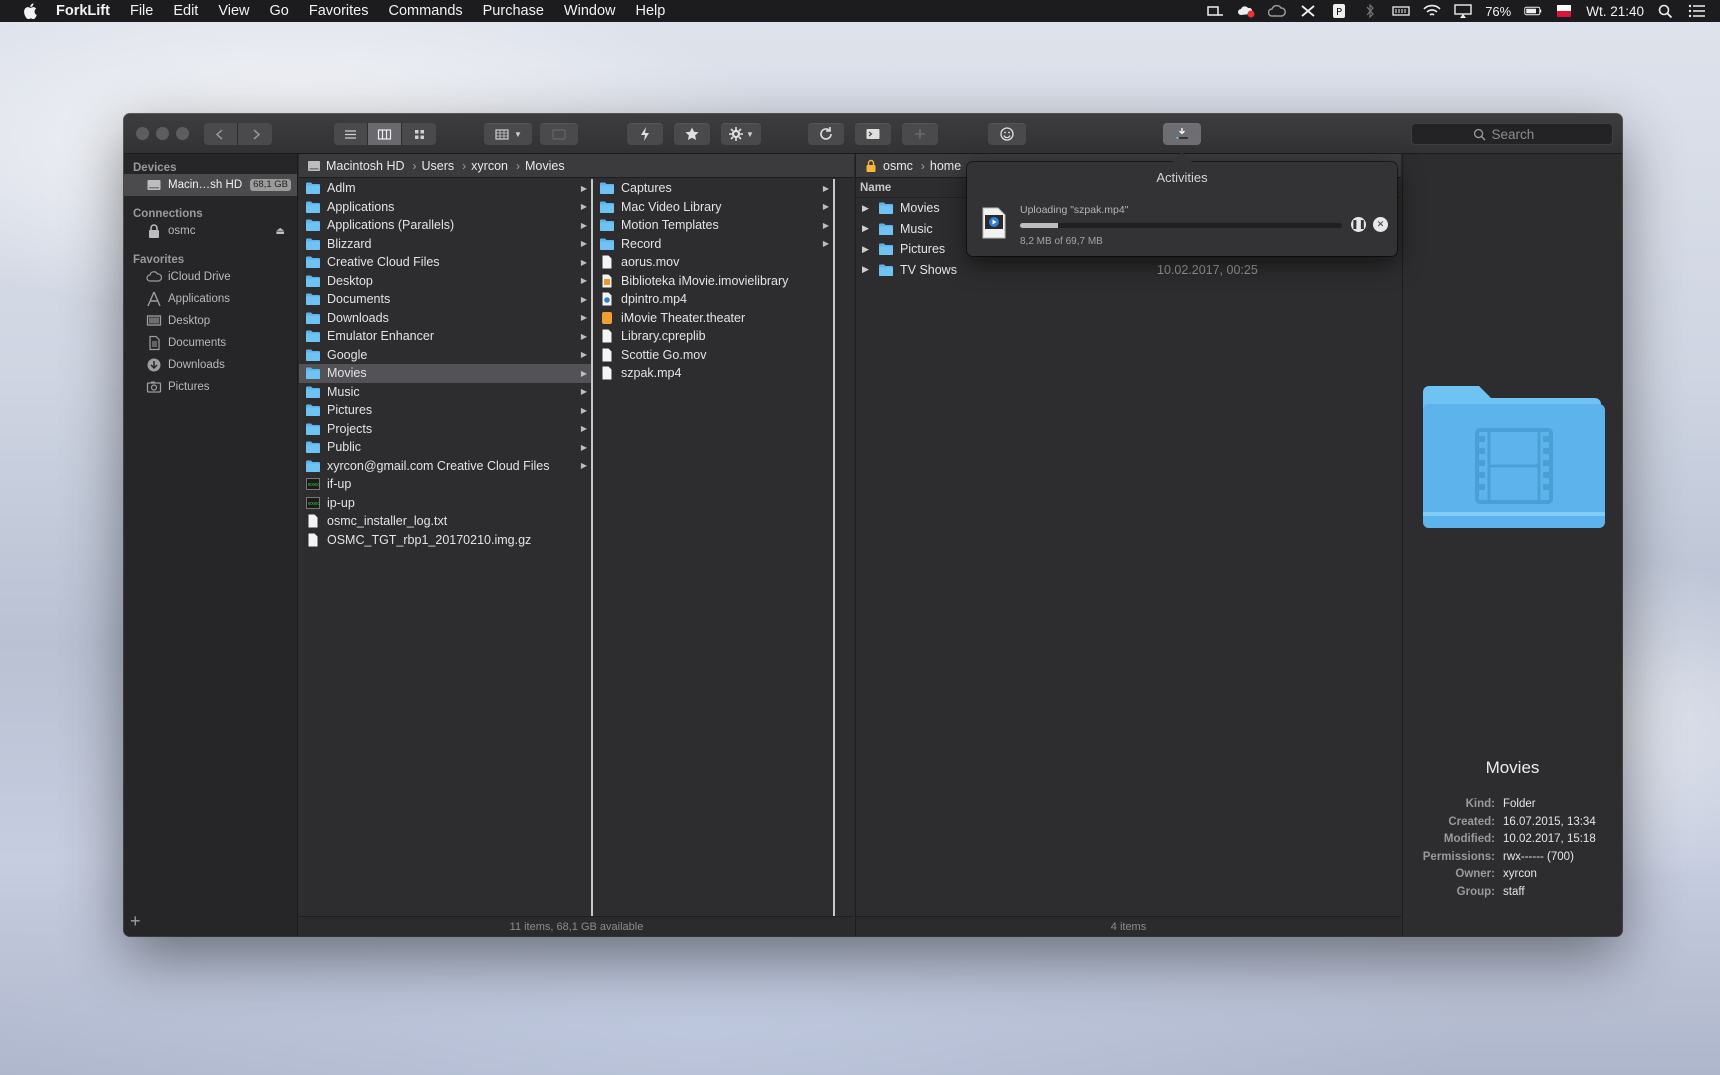 This screenshot has width=1720, height=1075. What do you see at coordinates (185, 11) in the screenshot?
I see `menu-edit: Edit` at bounding box center [185, 11].